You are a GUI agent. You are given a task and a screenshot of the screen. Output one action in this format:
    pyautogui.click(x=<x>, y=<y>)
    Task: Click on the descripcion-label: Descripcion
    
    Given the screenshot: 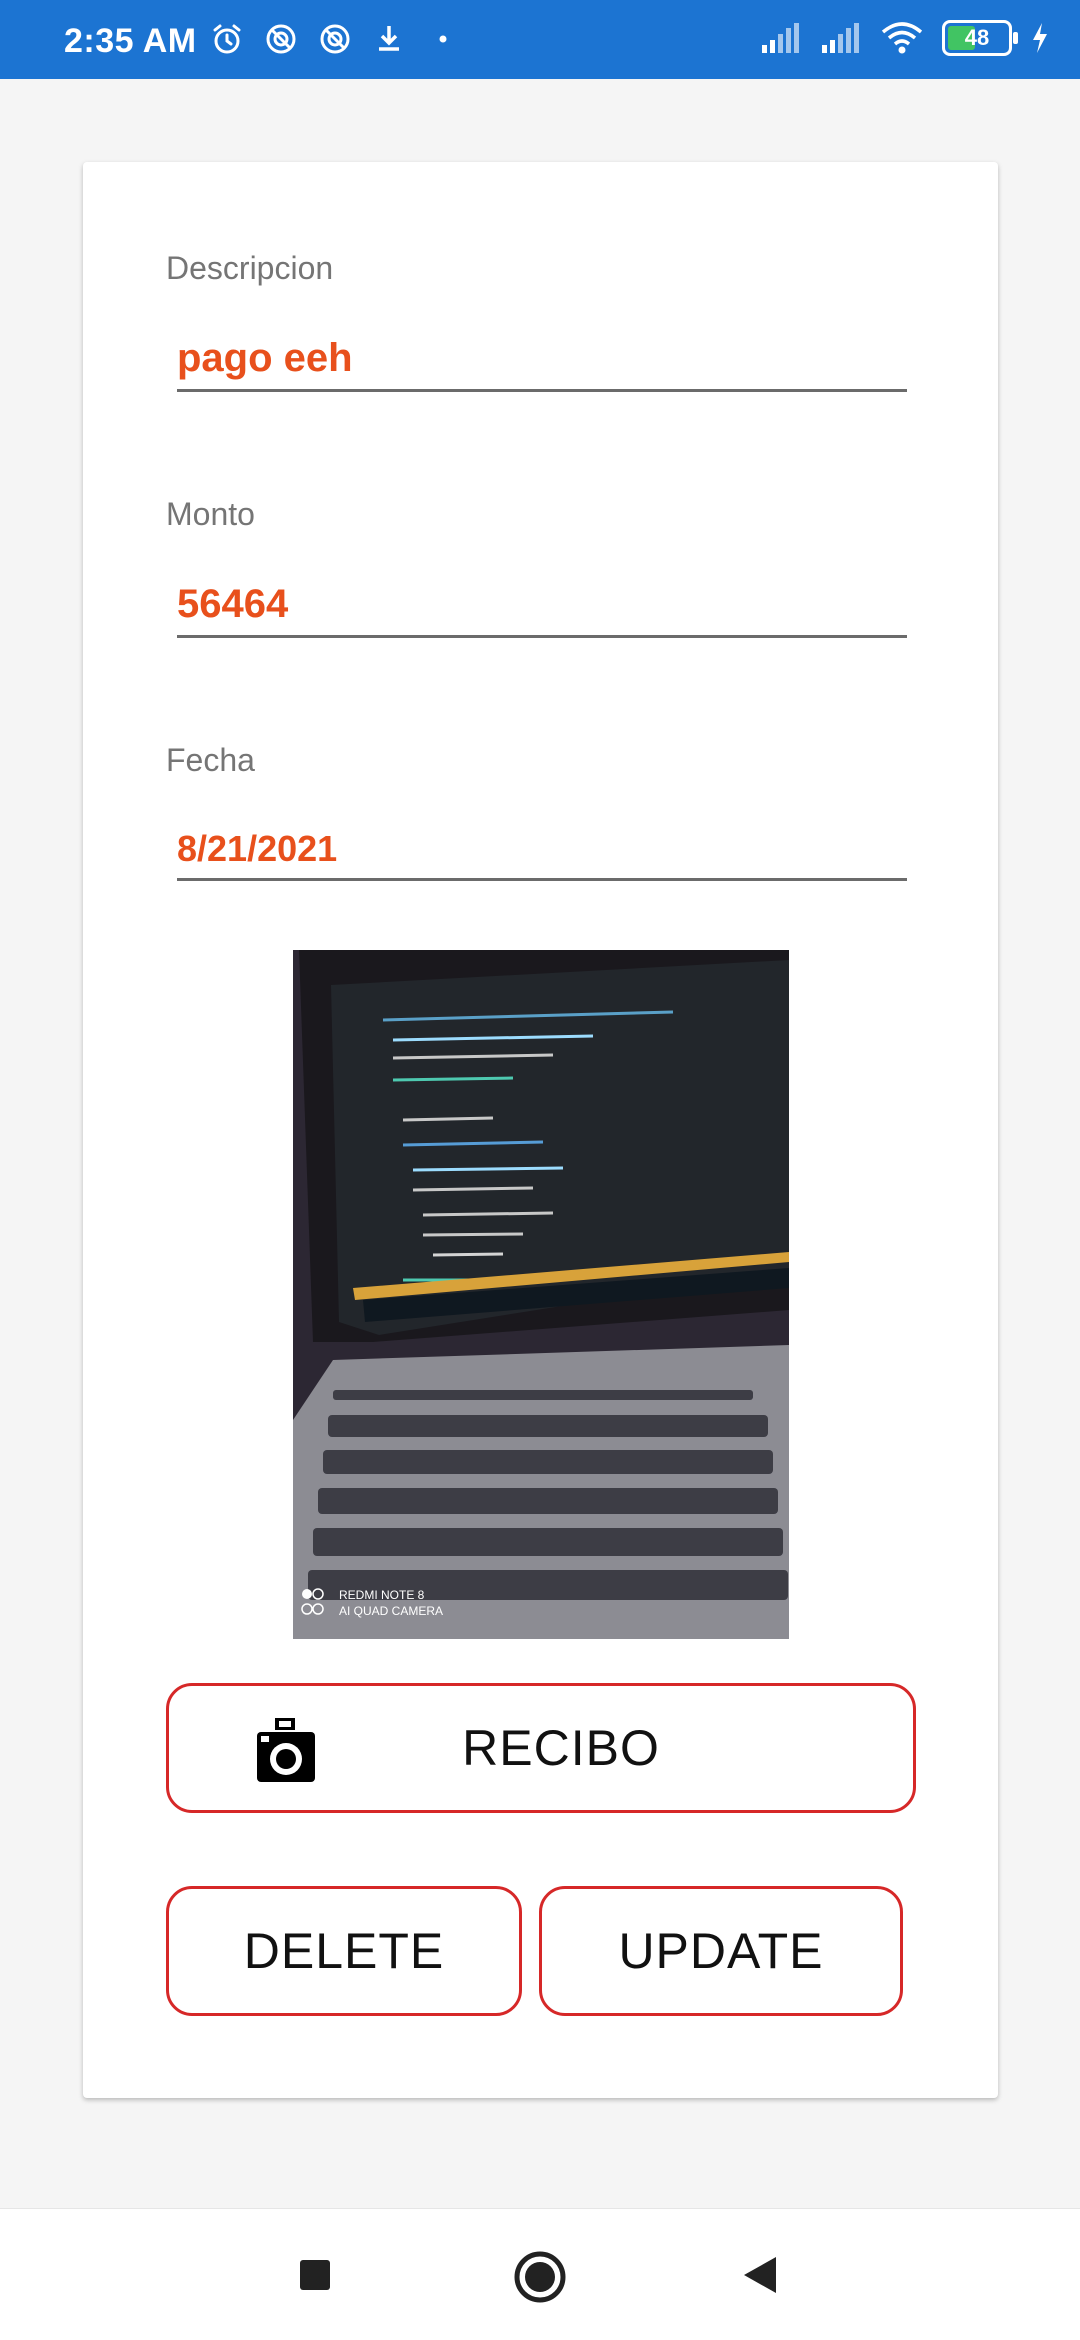 What is the action you would take?
    pyautogui.click(x=250, y=268)
    